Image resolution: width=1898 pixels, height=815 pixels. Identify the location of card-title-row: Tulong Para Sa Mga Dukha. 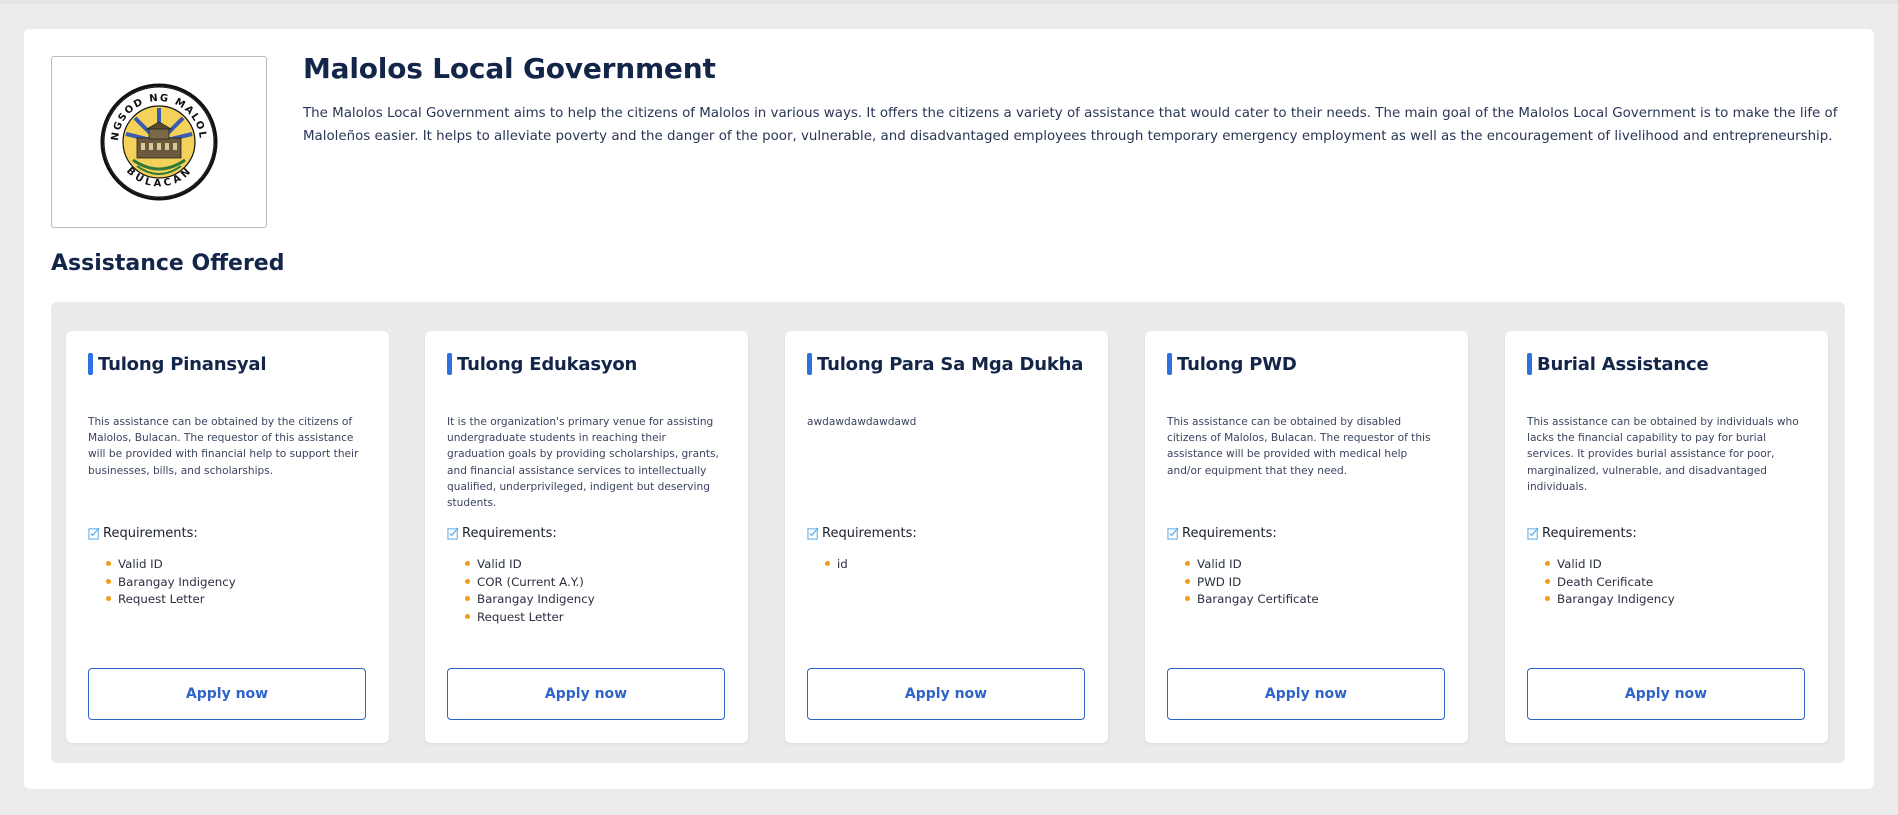
(945, 364).